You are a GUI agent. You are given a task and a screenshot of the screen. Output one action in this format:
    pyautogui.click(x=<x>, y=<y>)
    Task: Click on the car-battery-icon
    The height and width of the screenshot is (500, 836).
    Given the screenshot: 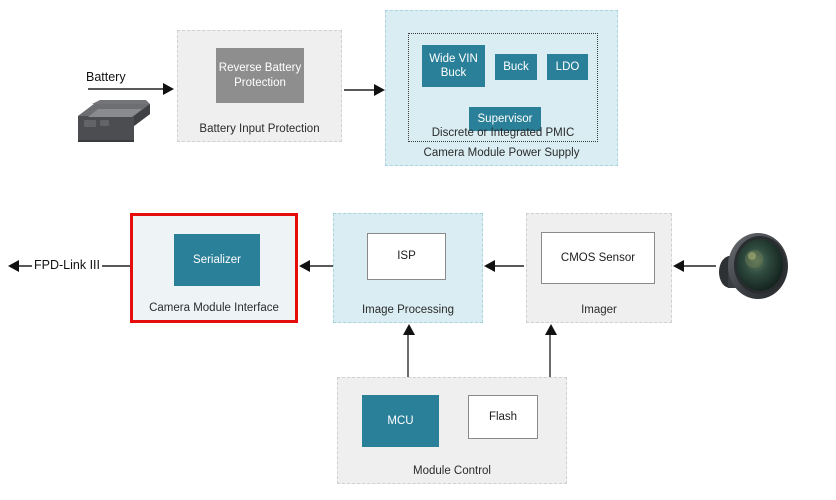 What is the action you would take?
    pyautogui.click(x=114, y=121)
    